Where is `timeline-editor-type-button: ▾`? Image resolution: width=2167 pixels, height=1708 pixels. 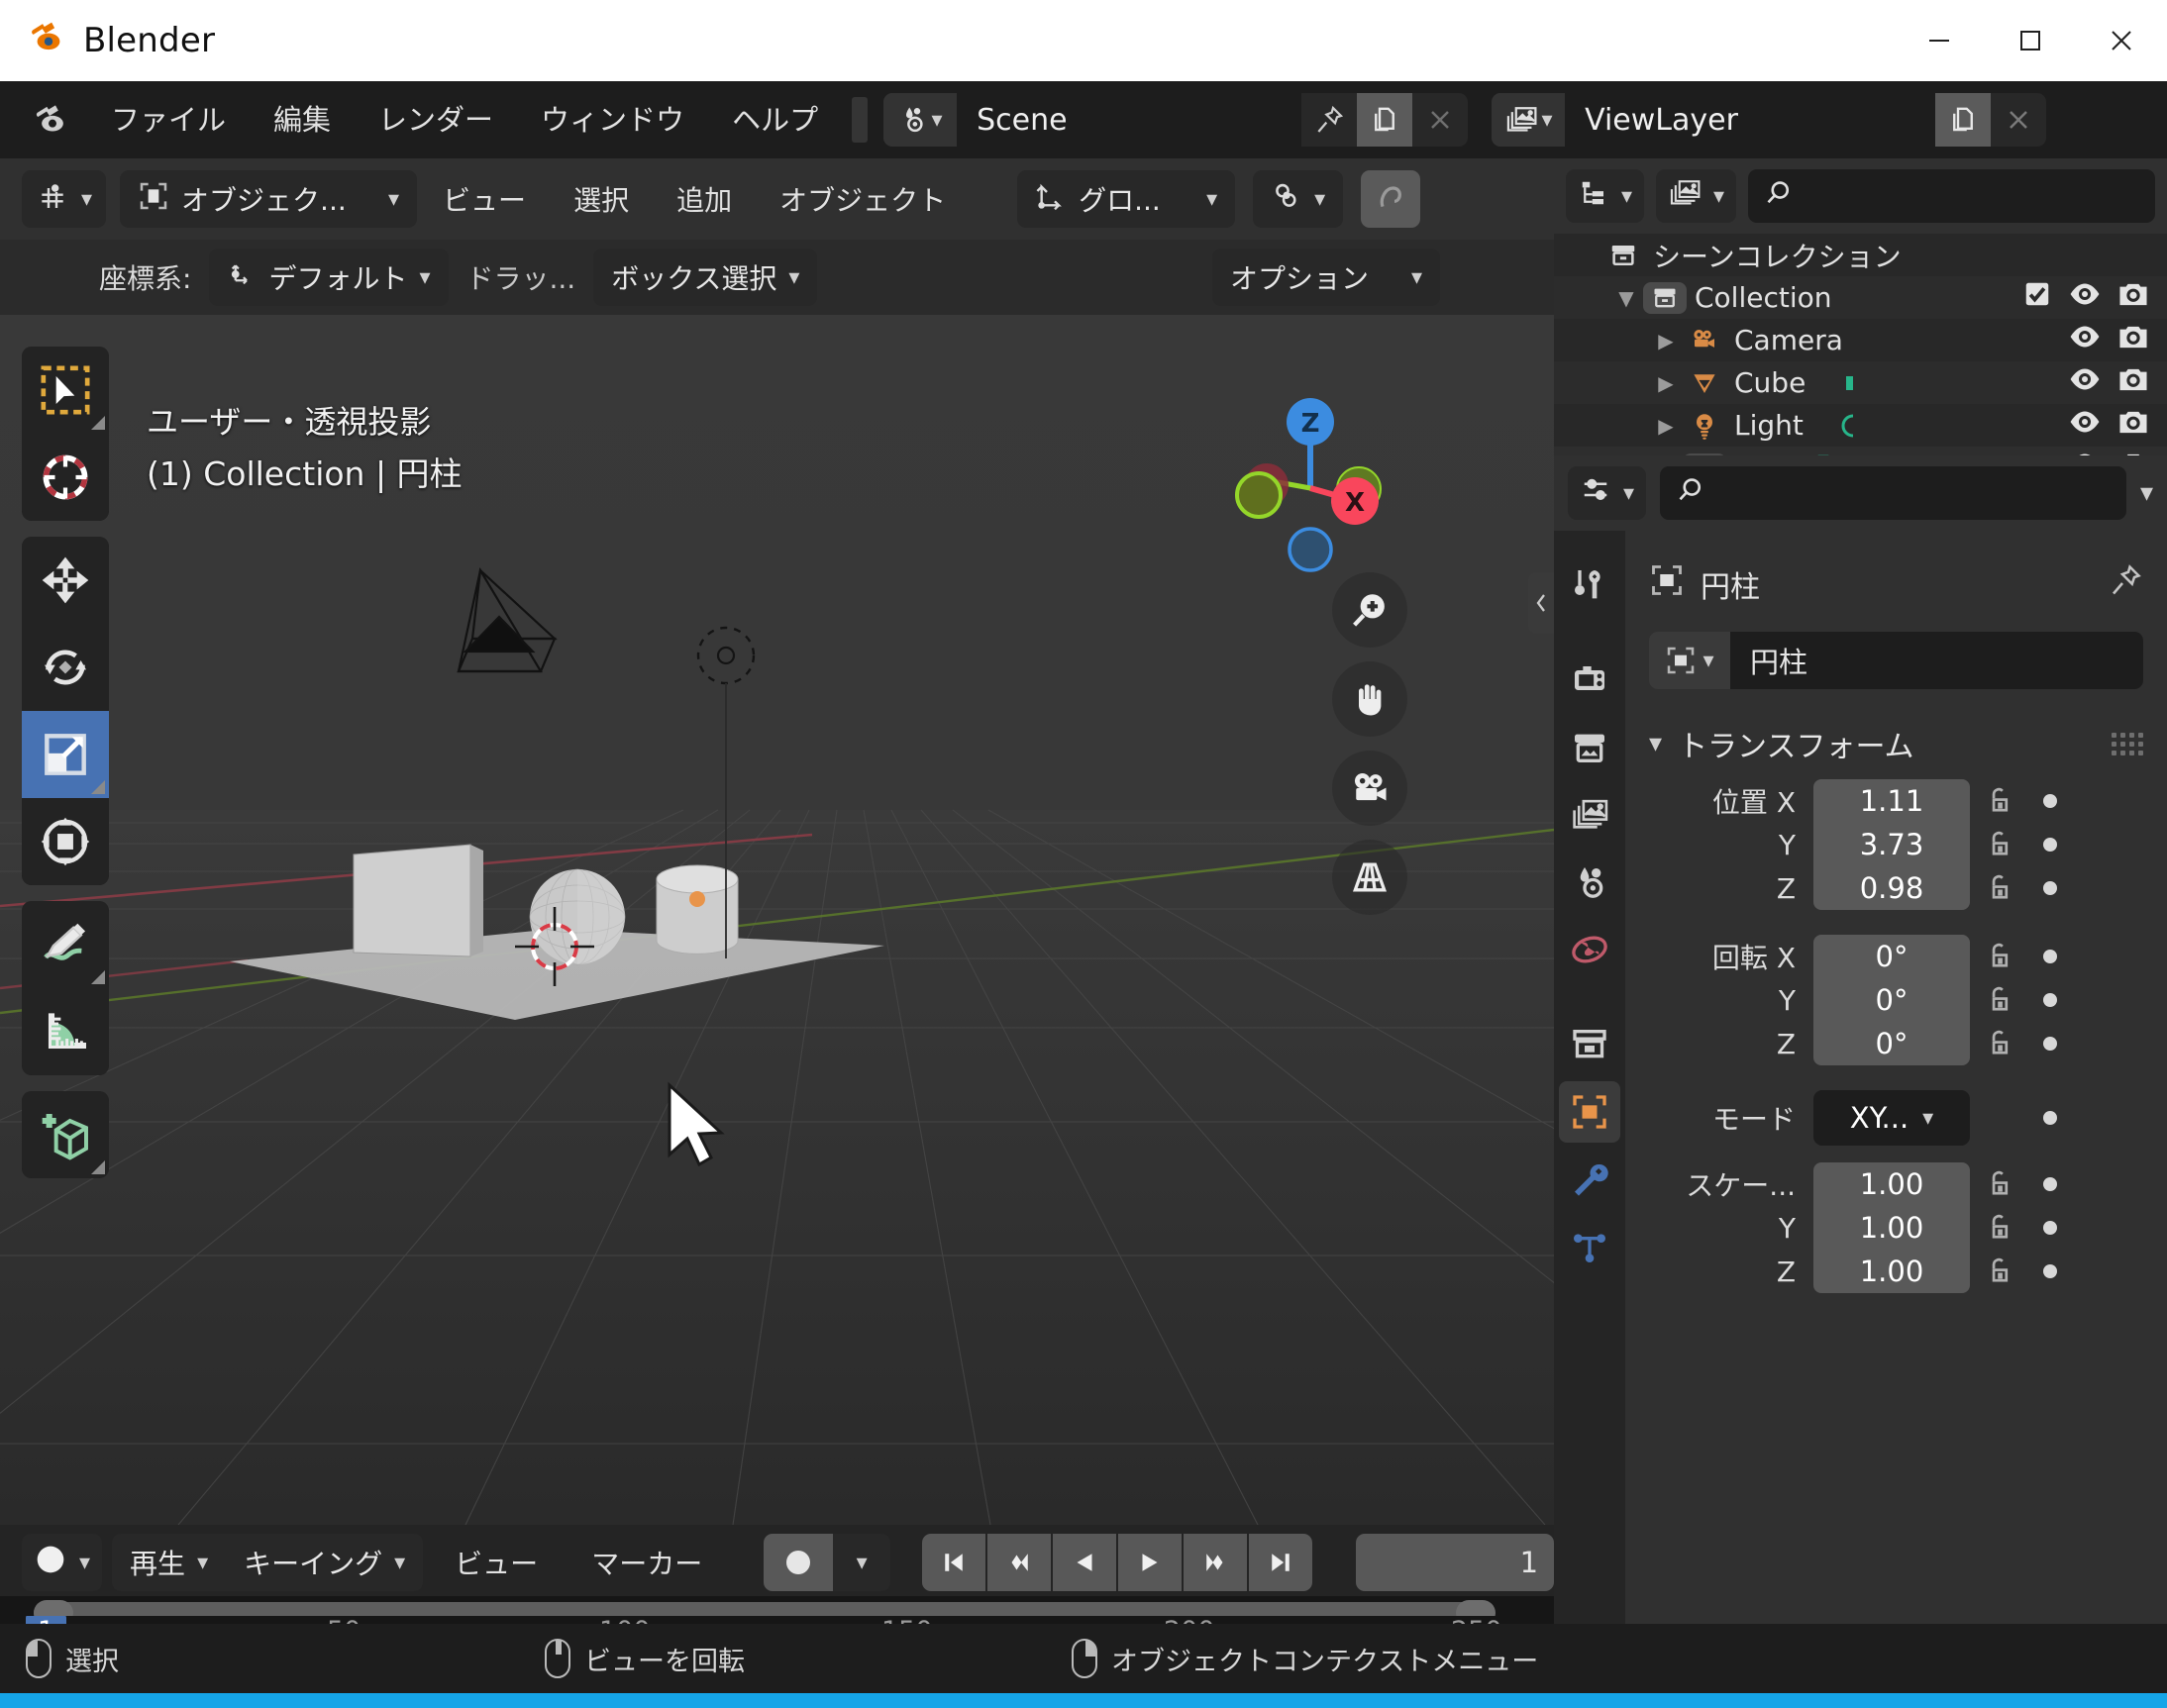
timeline-editor-type-button: ▾ is located at coordinates (62, 1562).